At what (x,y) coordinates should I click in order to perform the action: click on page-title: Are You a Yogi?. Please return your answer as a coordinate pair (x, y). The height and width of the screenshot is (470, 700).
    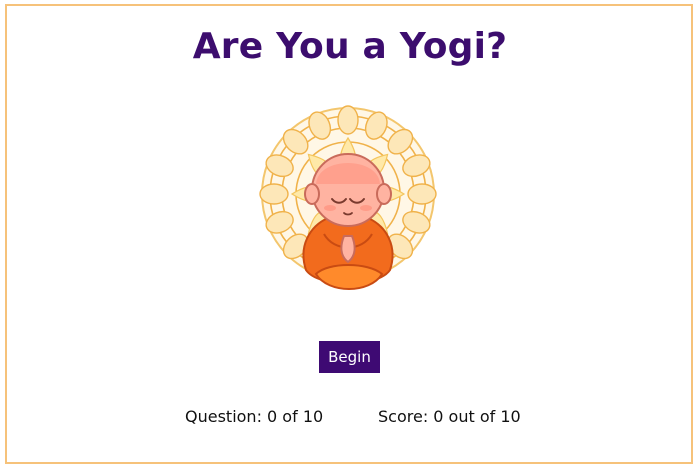
    Looking at the image, I should click on (350, 46).